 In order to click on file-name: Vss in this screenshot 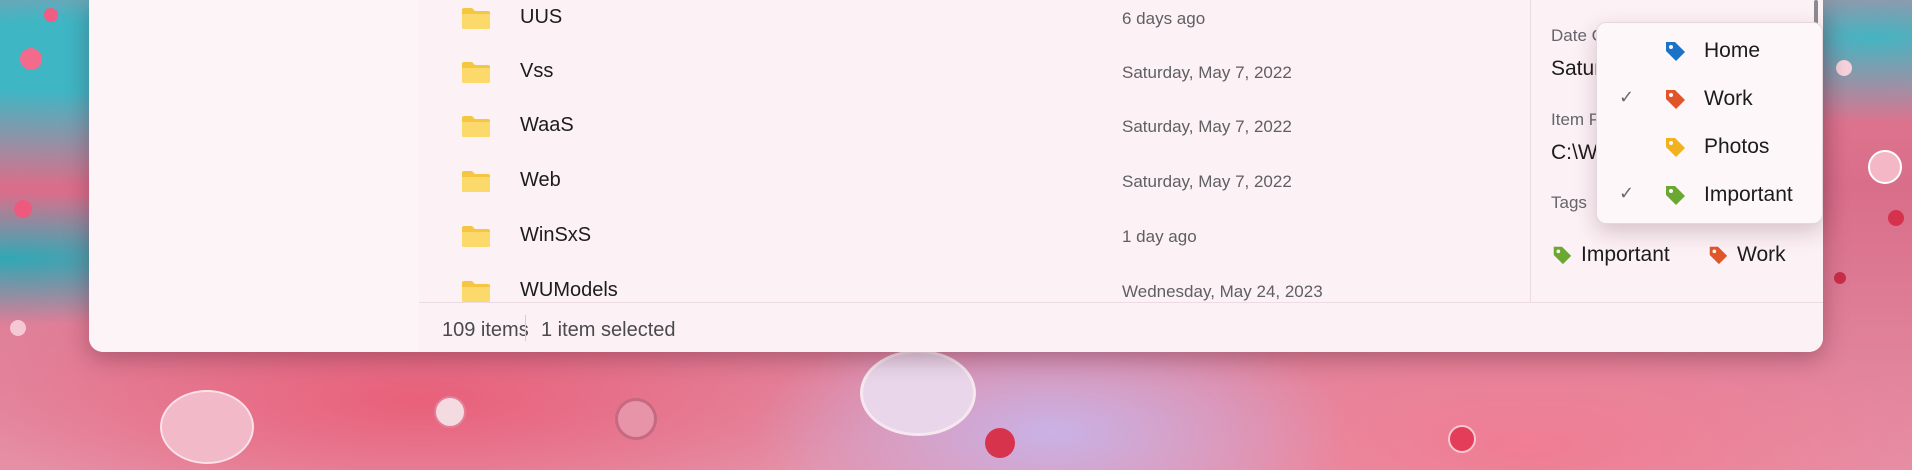, I will do `click(537, 71)`.